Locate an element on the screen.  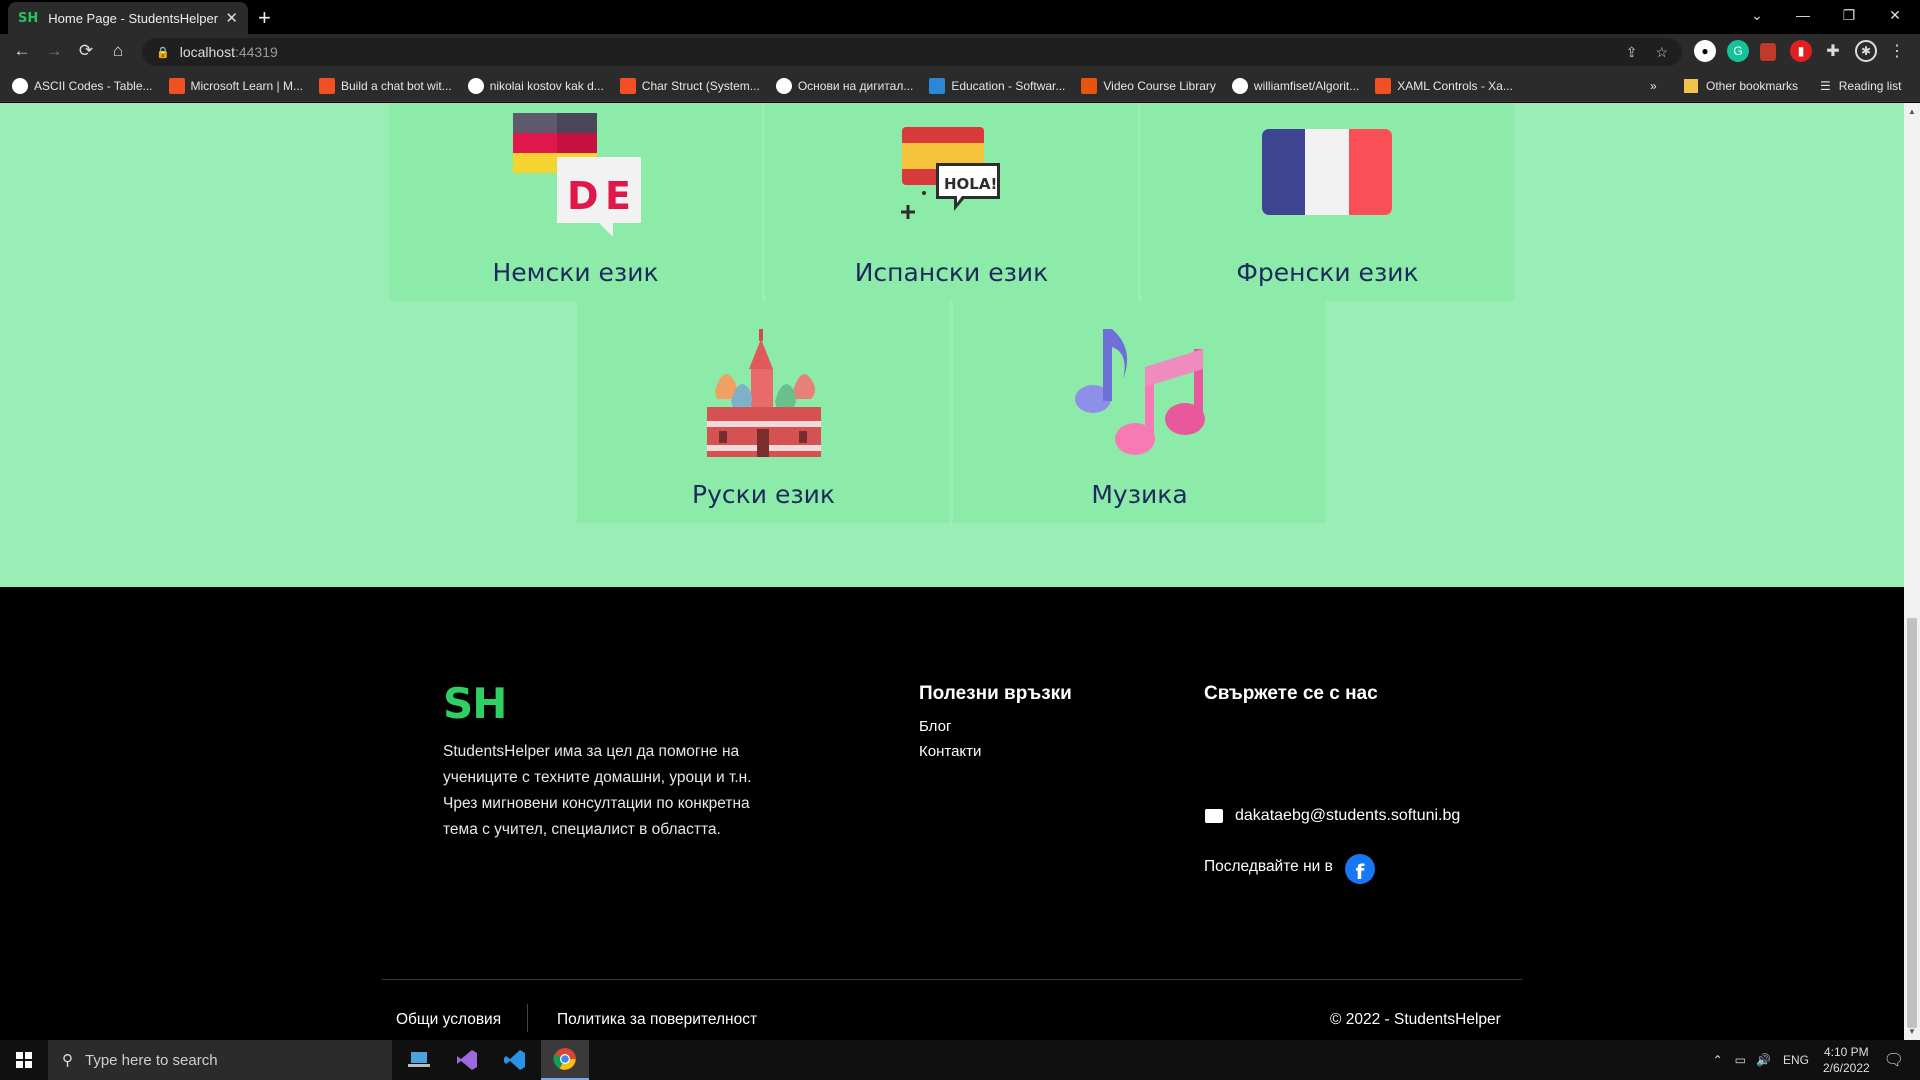
windows-logo-icon is located at coordinates (24, 1060).